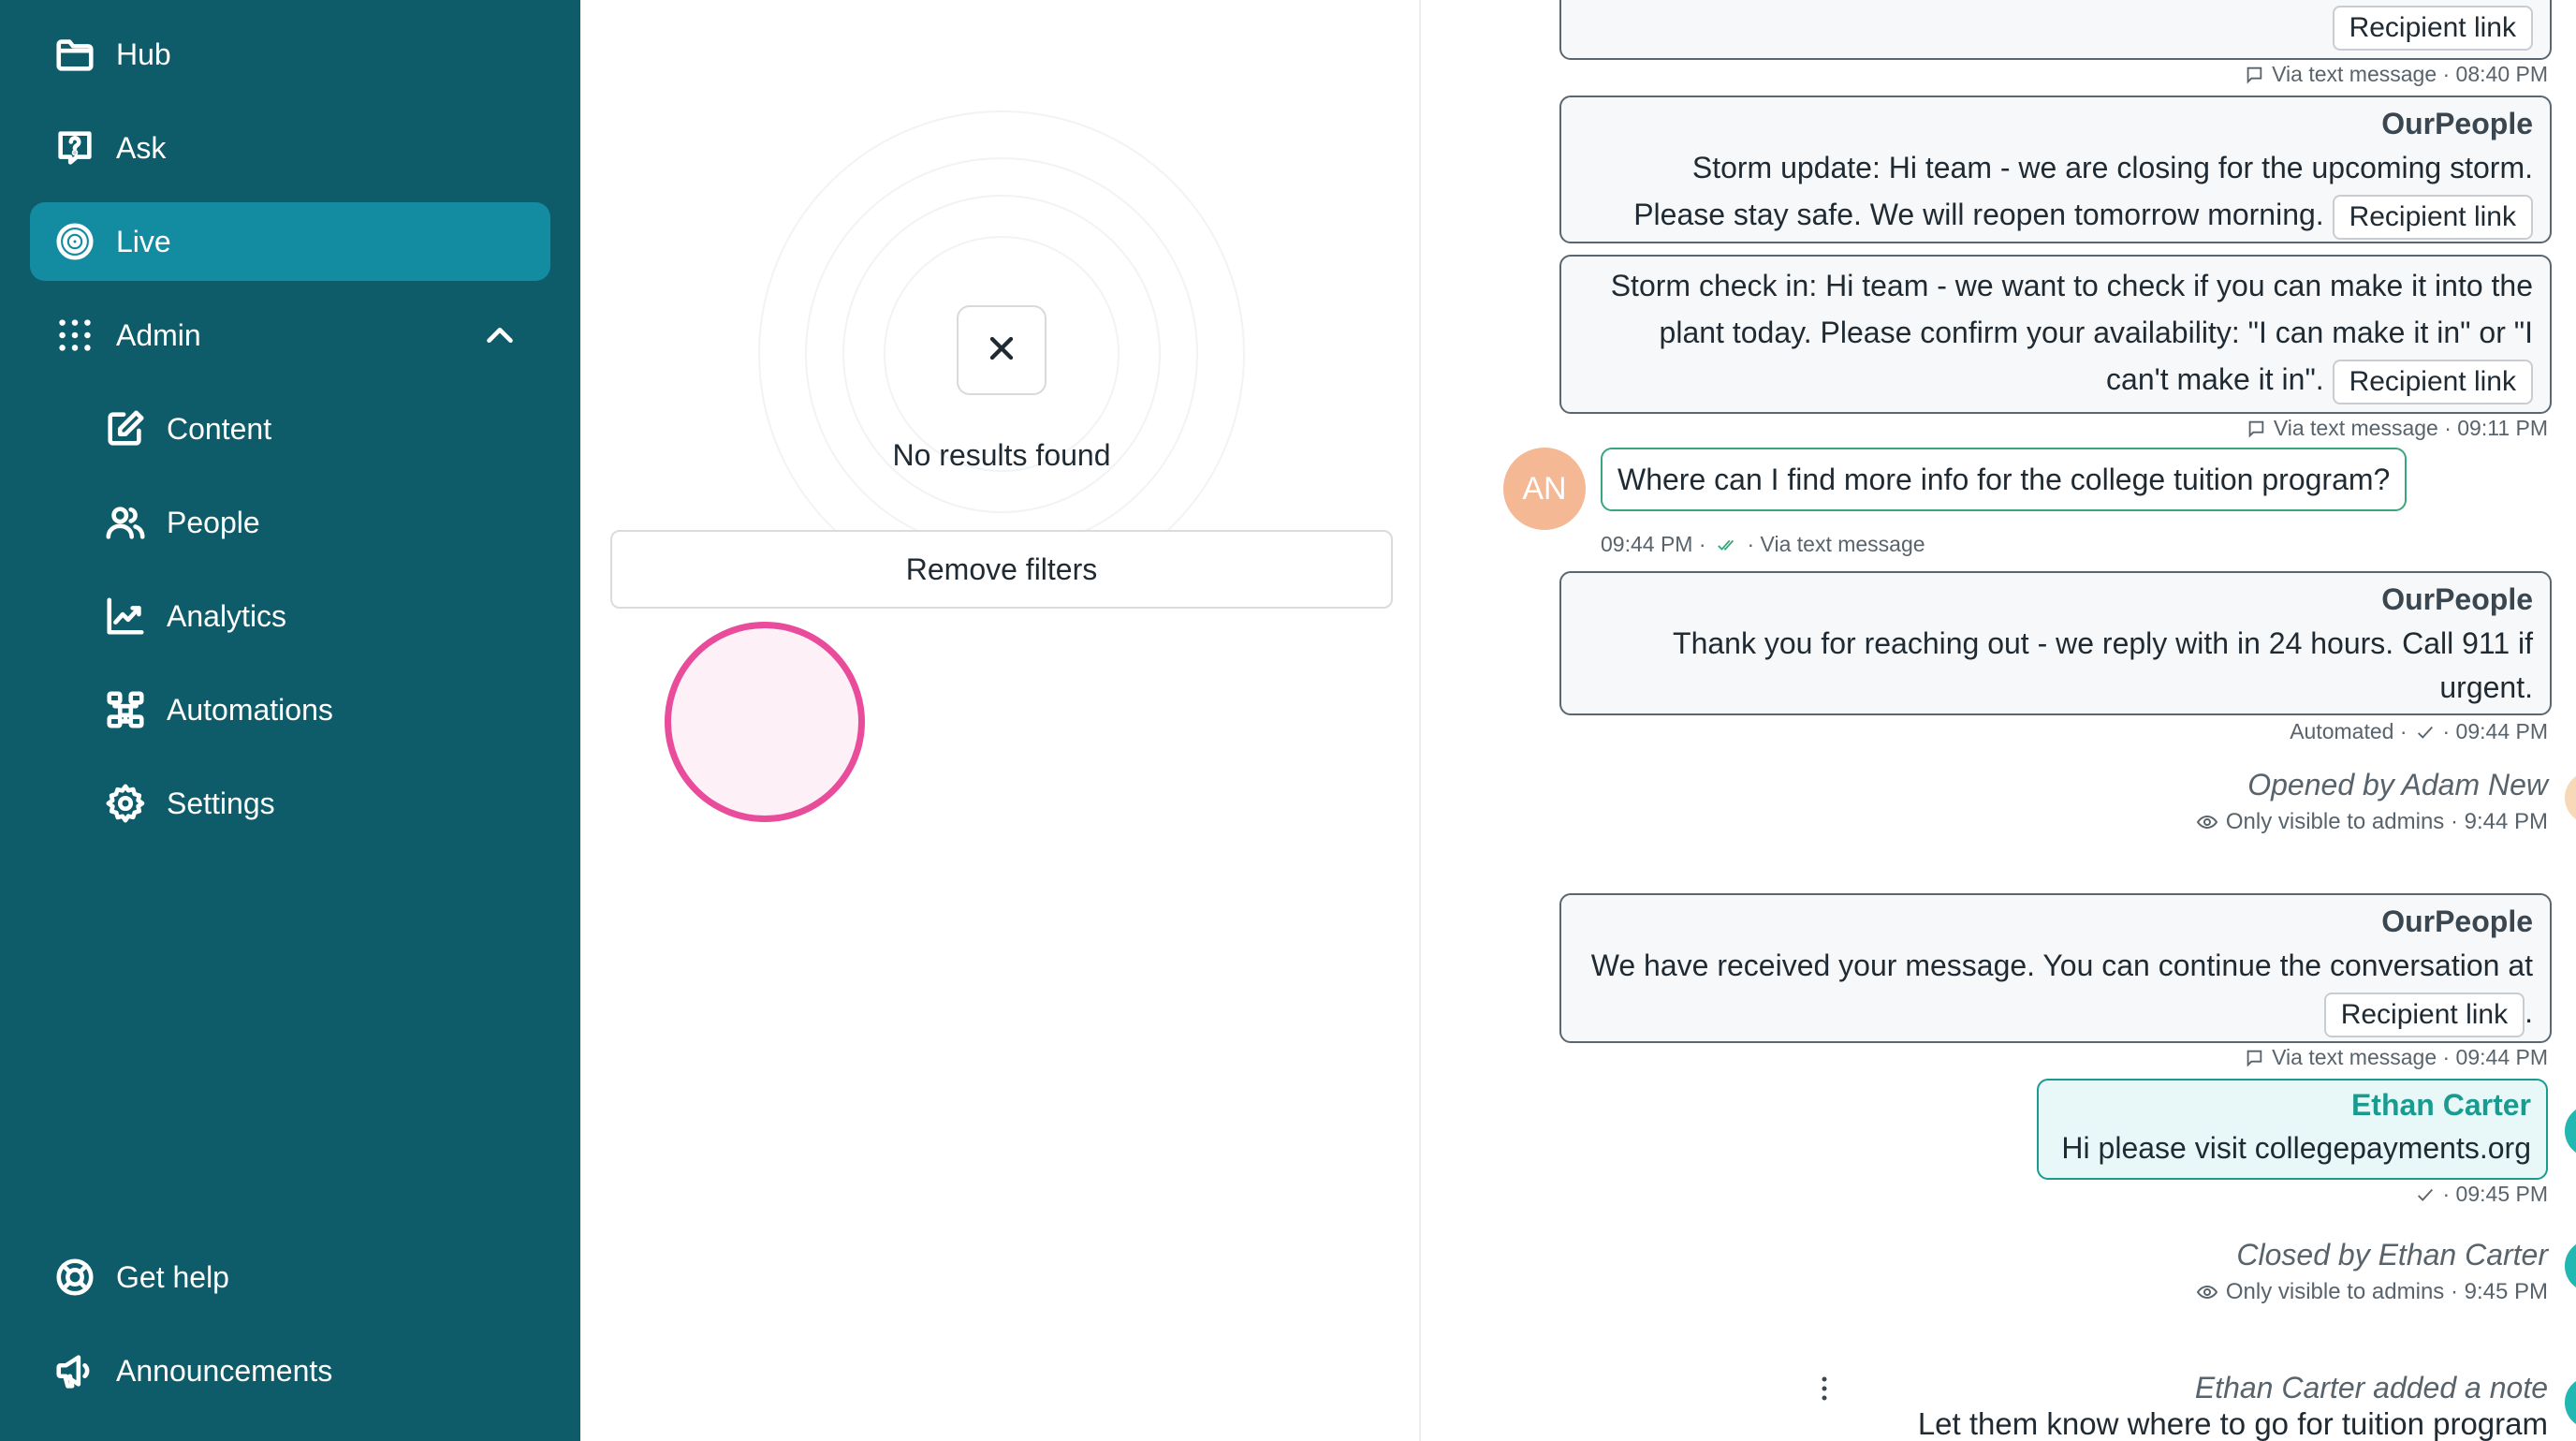  What do you see at coordinates (125, 803) in the screenshot?
I see `gear-icon` at bounding box center [125, 803].